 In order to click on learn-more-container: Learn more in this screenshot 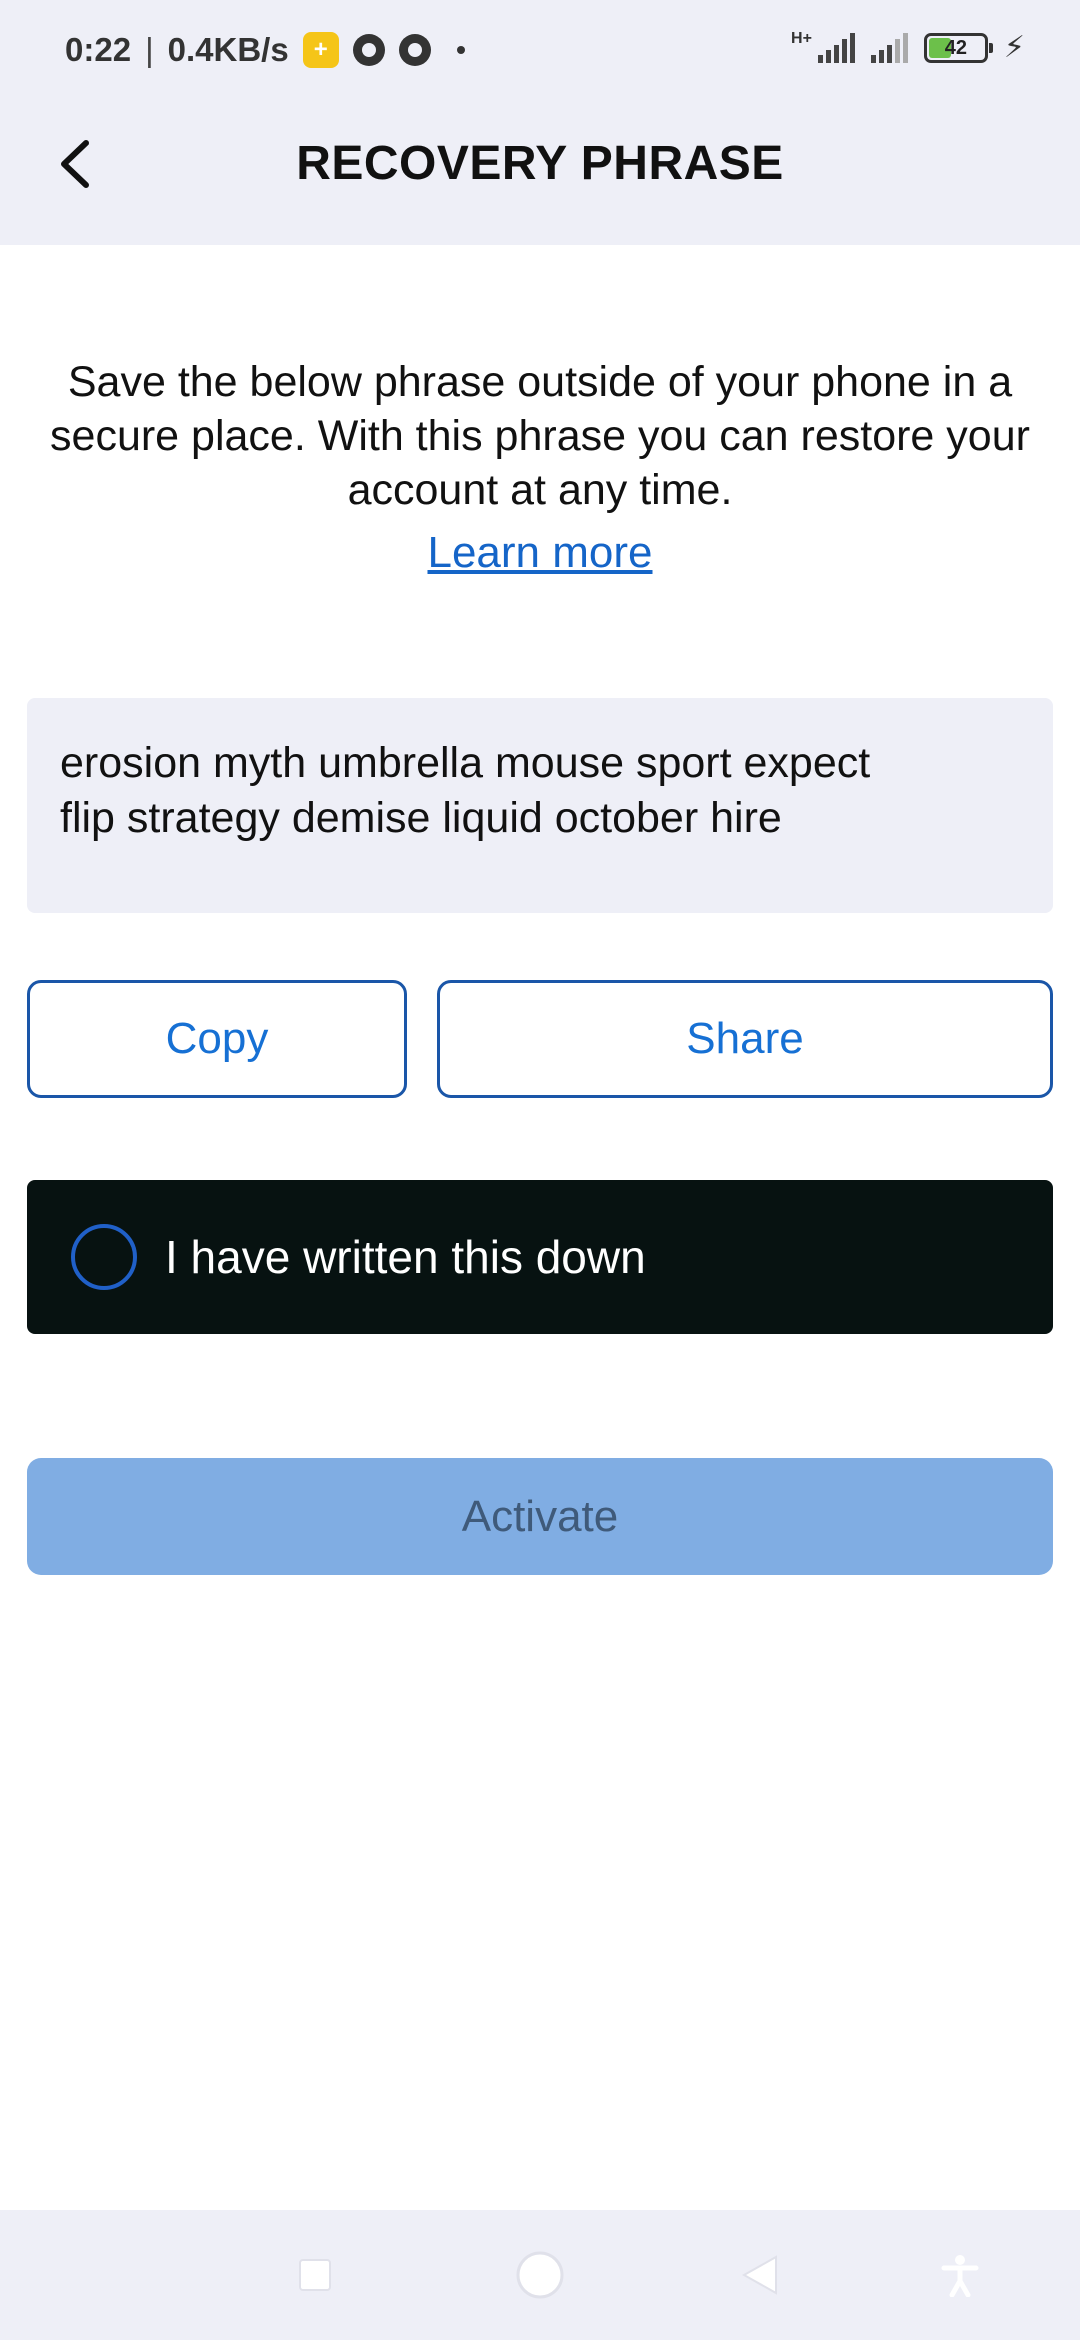, I will do `click(540, 553)`.